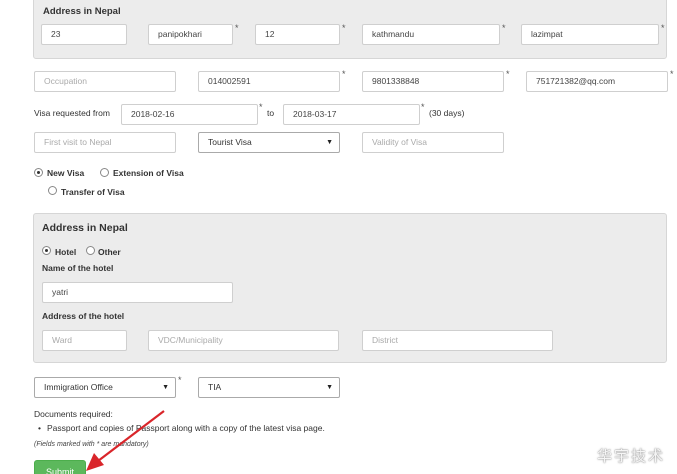 This screenshot has height=474, width=677. Describe the element at coordinates (46, 250) in the screenshot. I see `hotel-radio` at that location.